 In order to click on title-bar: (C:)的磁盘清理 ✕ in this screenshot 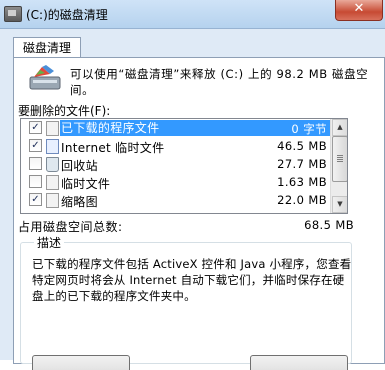, I will do `click(192, 14)`.